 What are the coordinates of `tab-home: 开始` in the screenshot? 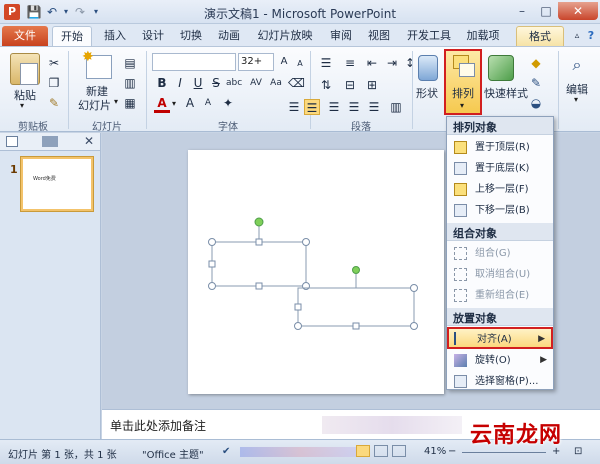 It's located at (72, 36).